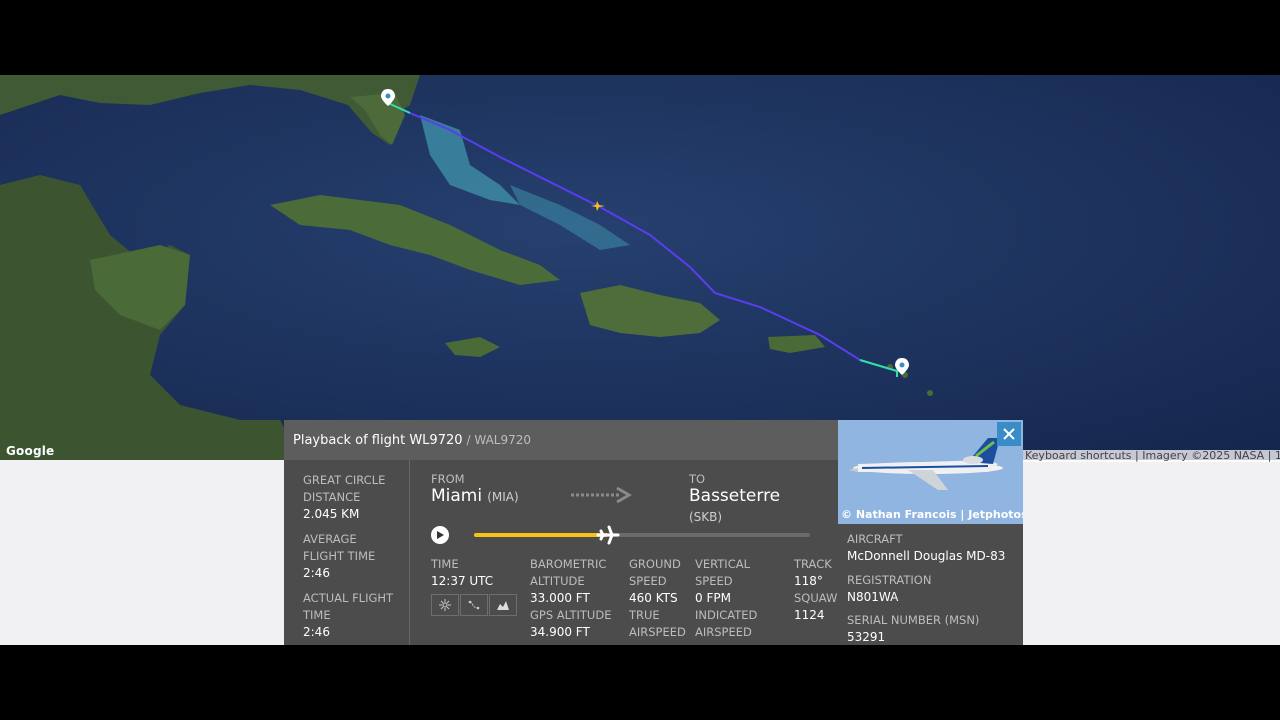 Image resolution: width=1280 pixels, height=720 pixels. Describe the element at coordinates (344, 497) in the screenshot. I see `stat-great-circle-distance: GREAT CIRCLE DISTANCE 2.045 KM` at that location.